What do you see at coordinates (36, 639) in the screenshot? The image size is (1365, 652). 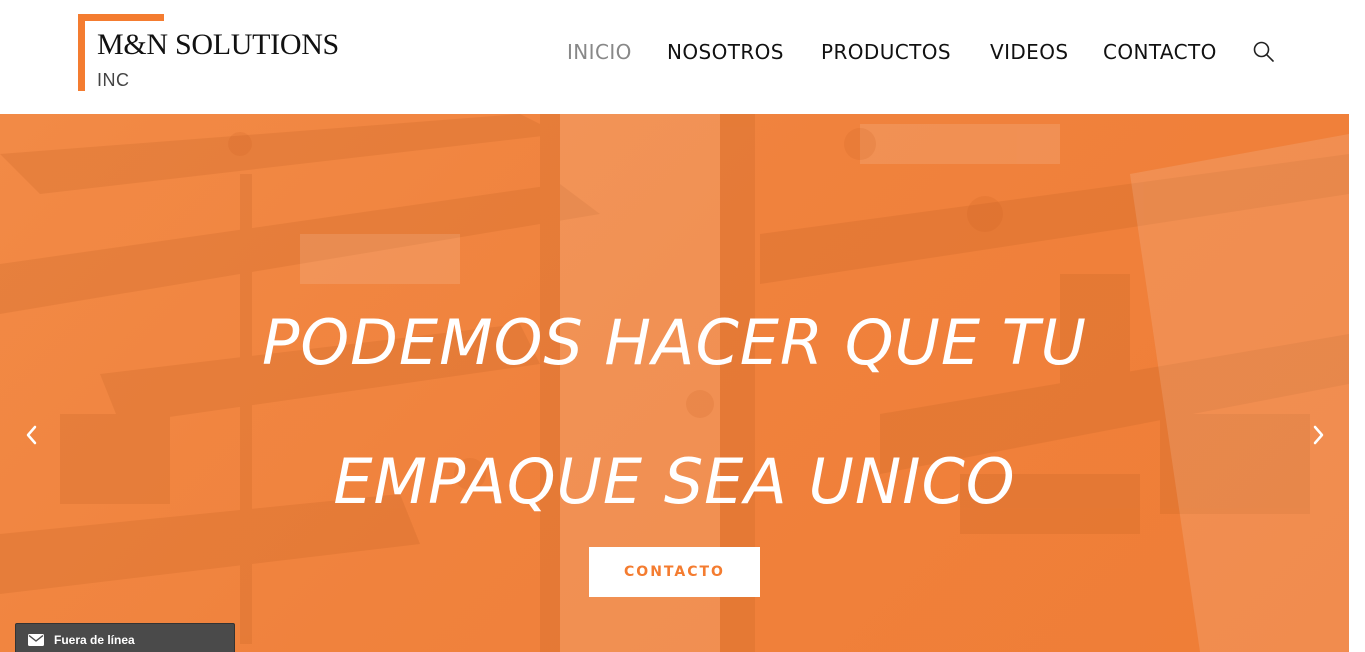 I see `envelope-icon` at bounding box center [36, 639].